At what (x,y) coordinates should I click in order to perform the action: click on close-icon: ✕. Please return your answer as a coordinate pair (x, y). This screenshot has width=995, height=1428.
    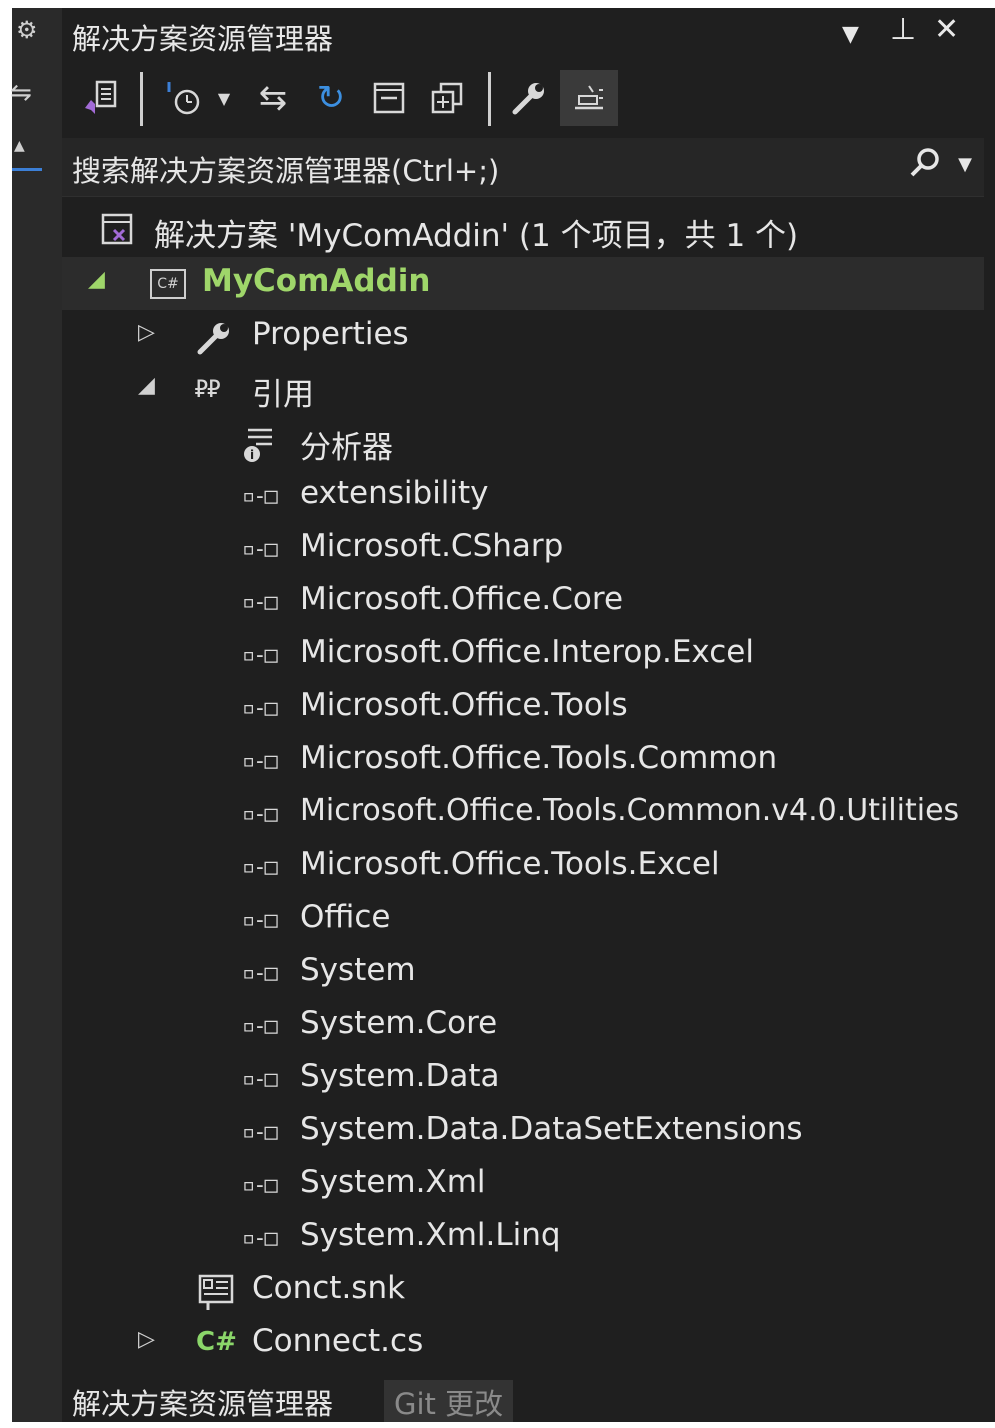
    Looking at the image, I should click on (946, 29).